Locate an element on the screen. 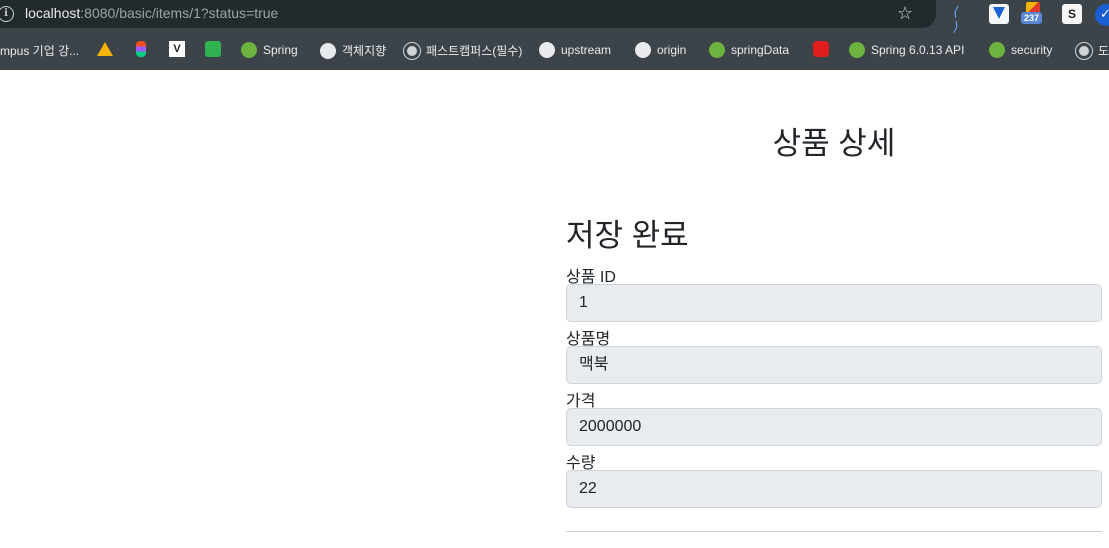  status-message: 저장 완료 is located at coordinates (627, 235).